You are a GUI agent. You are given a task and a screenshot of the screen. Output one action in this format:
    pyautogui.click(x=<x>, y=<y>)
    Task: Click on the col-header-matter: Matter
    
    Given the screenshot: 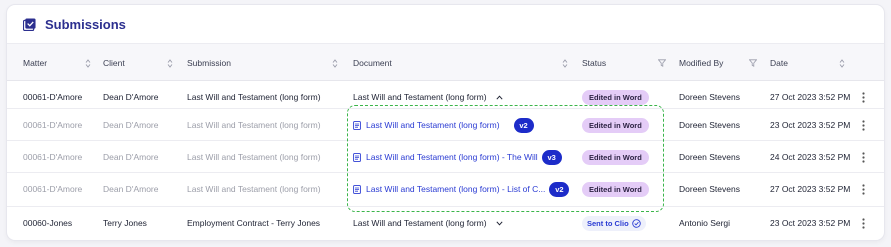 What is the action you would take?
    pyautogui.click(x=35, y=63)
    